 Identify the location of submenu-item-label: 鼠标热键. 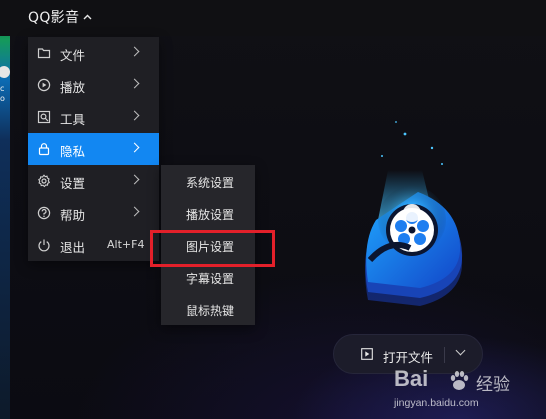
(210, 311).